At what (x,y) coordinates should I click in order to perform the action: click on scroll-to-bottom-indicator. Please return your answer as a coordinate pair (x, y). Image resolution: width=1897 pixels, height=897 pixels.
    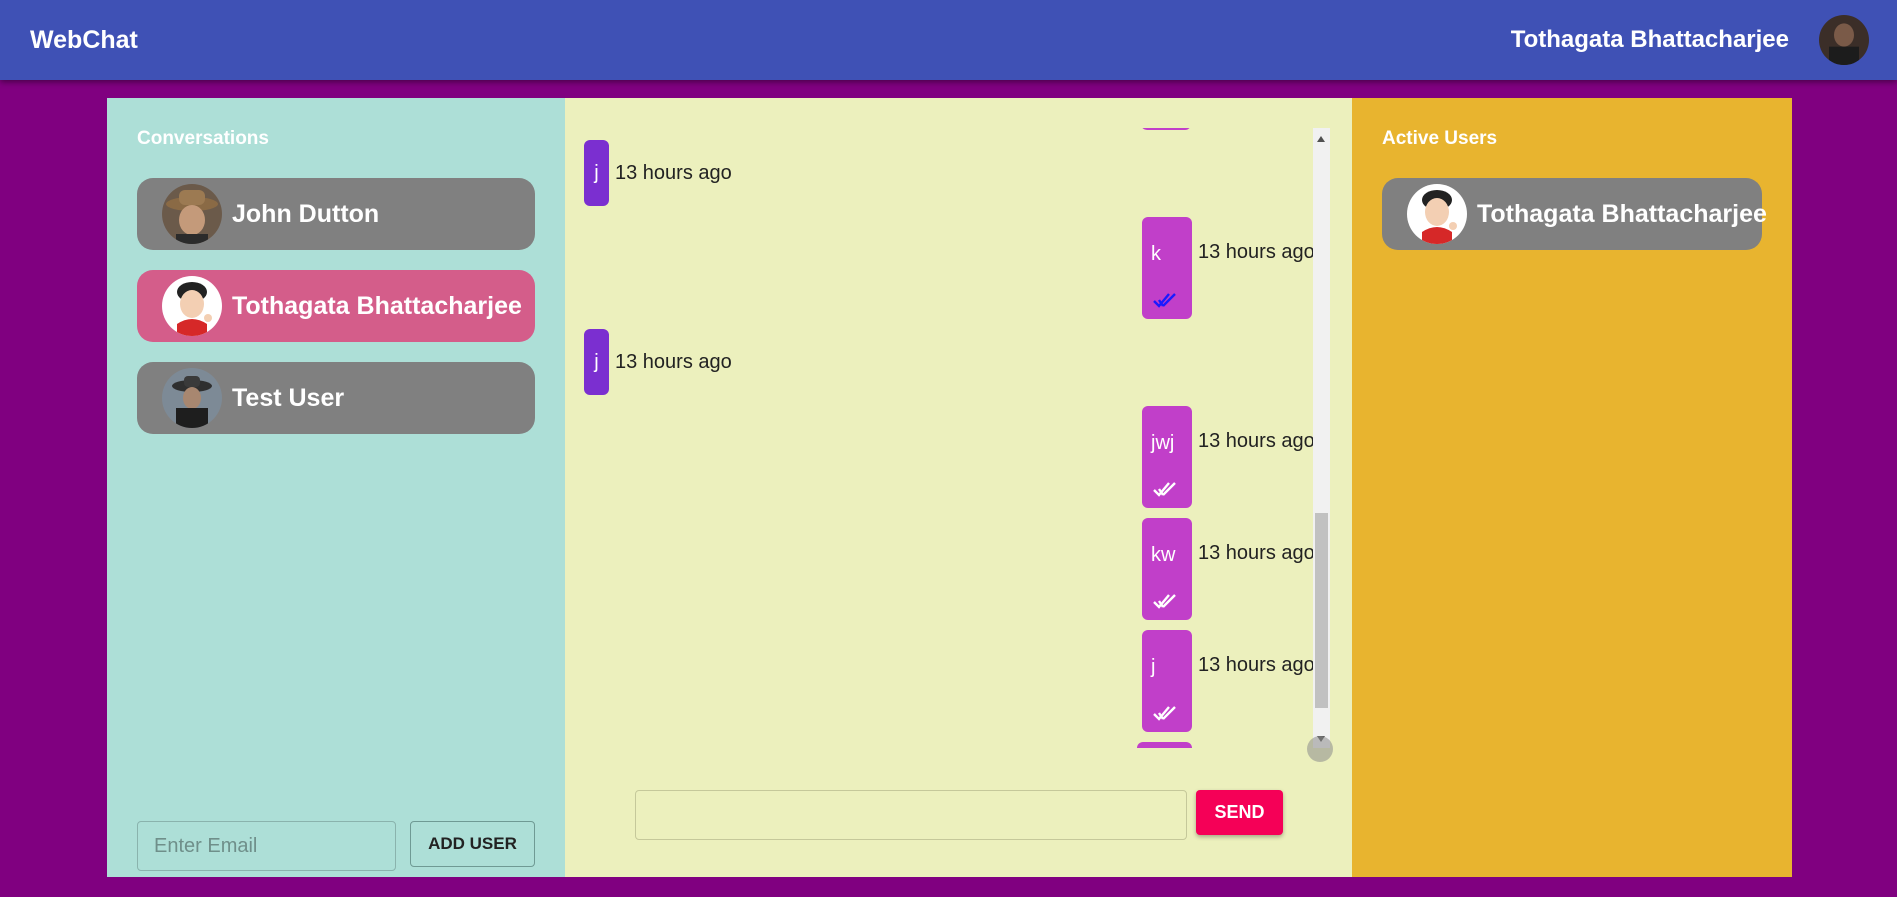
    Looking at the image, I should click on (1320, 749).